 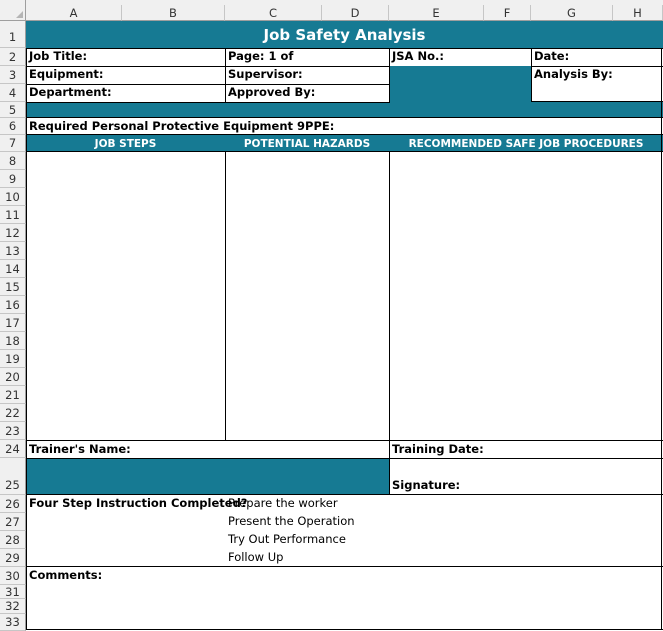 I want to click on column-header-d: D, so click(x=355, y=13).